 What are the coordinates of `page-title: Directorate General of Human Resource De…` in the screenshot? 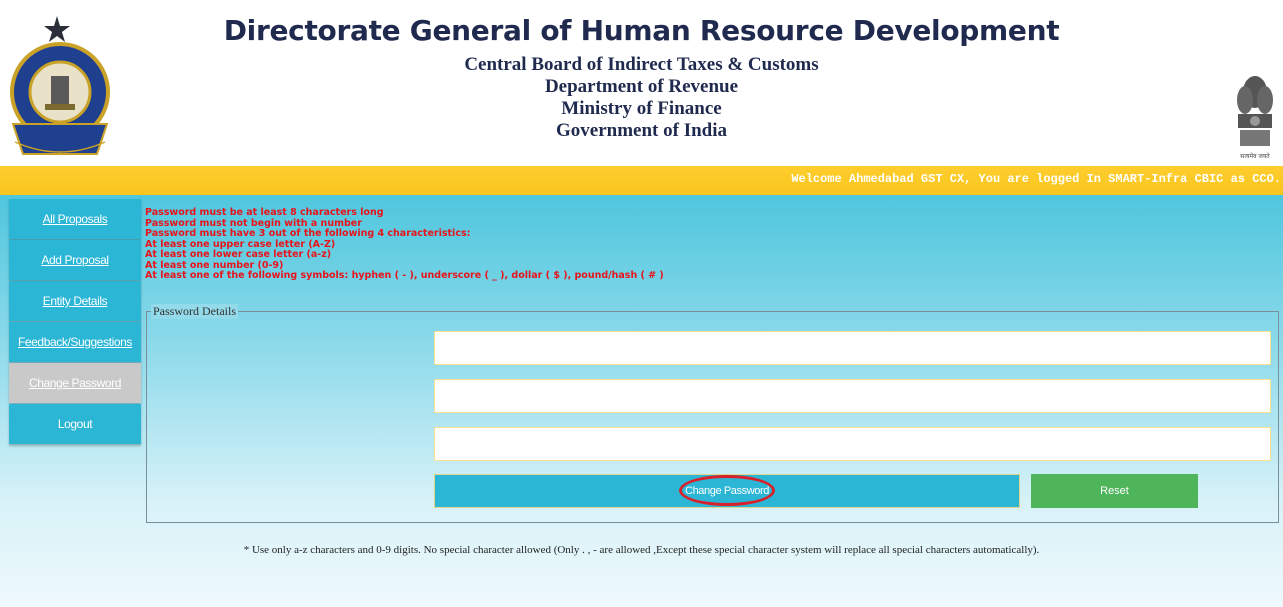 It's located at (641, 30).